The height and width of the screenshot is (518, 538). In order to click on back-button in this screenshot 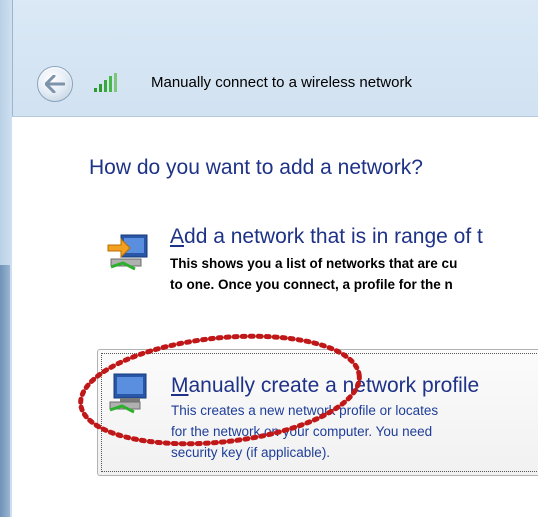, I will do `click(55, 84)`.